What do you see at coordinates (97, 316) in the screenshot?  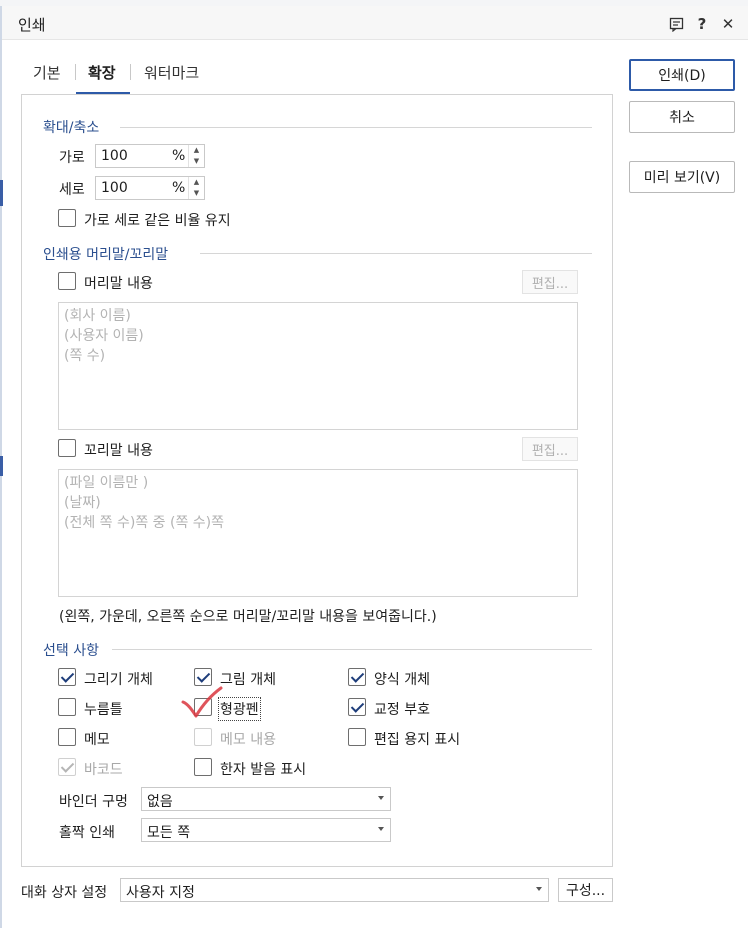 I see `header-line: (회사 이름)` at bounding box center [97, 316].